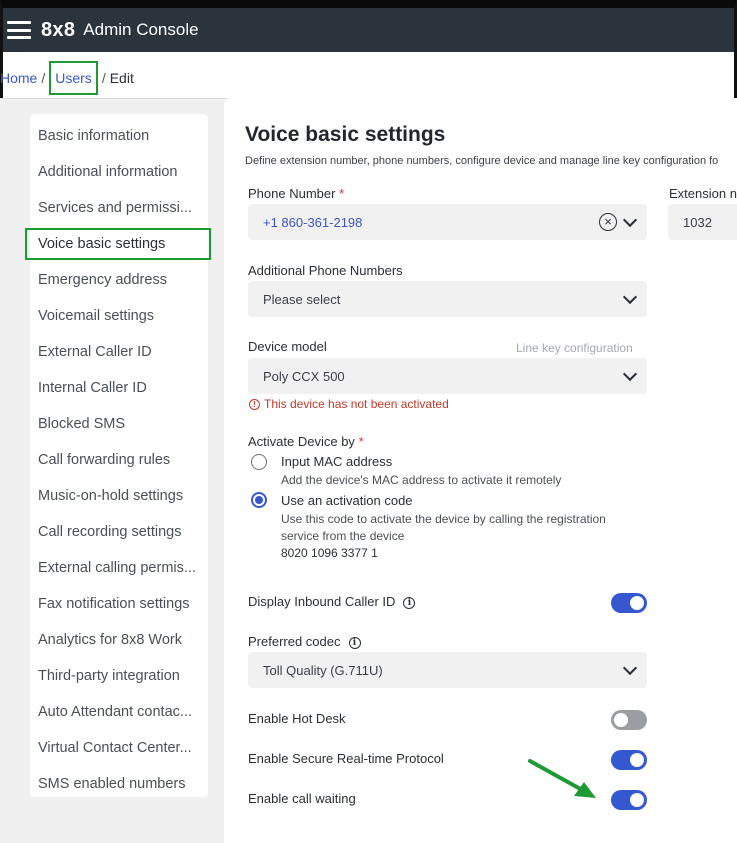 Image resolution: width=737 pixels, height=843 pixels. I want to click on device-model-select: Poly CCX 500, so click(447, 376).